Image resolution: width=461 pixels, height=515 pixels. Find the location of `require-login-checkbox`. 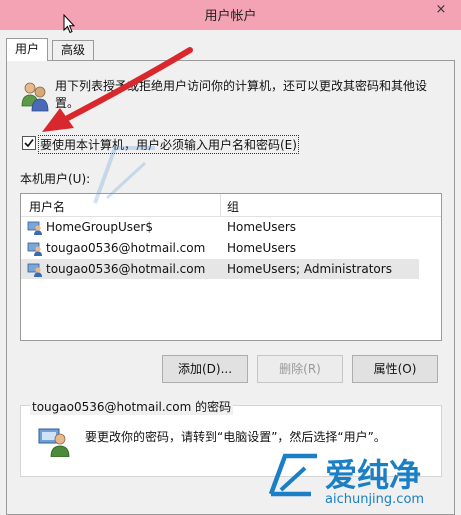

require-login-checkbox is located at coordinates (29, 143).